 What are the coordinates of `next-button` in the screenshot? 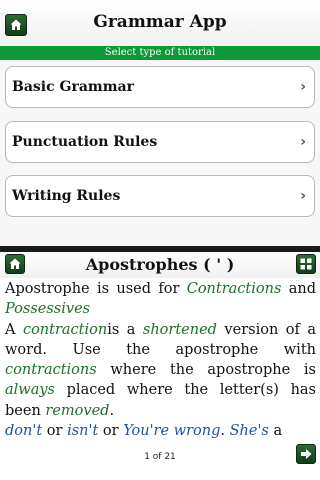 It's located at (306, 454).